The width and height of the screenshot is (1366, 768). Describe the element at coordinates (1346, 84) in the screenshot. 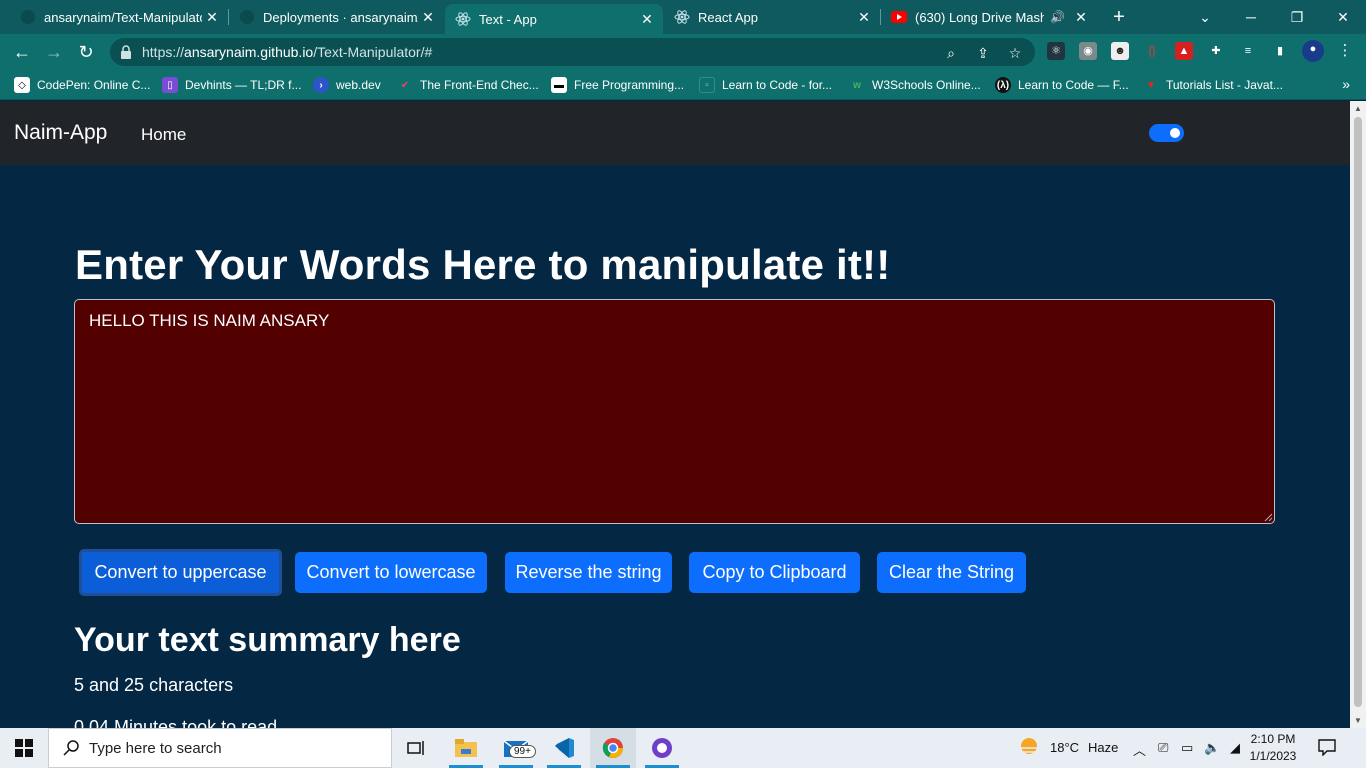

I see `bookmarks-more-icon: »` at that location.